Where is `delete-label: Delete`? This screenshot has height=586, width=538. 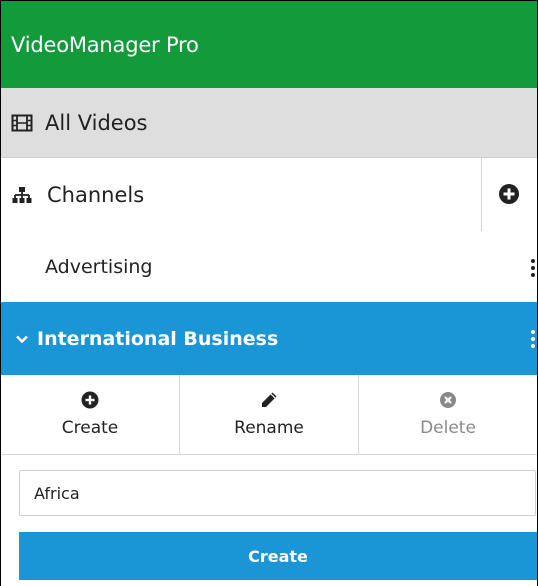
delete-label: Delete is located at coordinates (448, 428).